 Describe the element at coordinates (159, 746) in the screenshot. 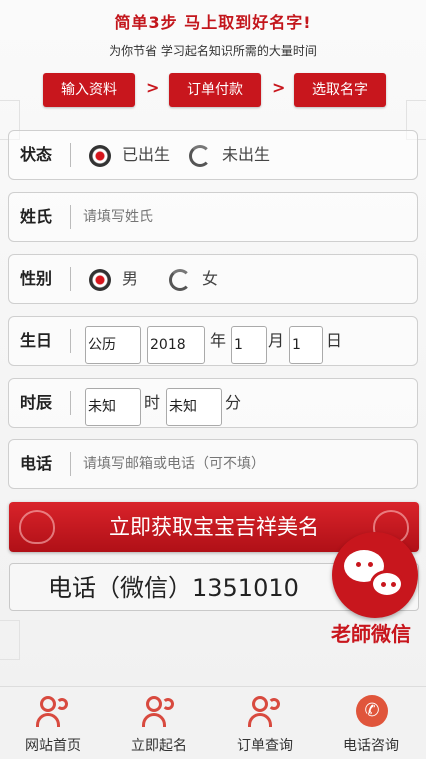

I see `nav-naming-label: 立即起名` at that location.